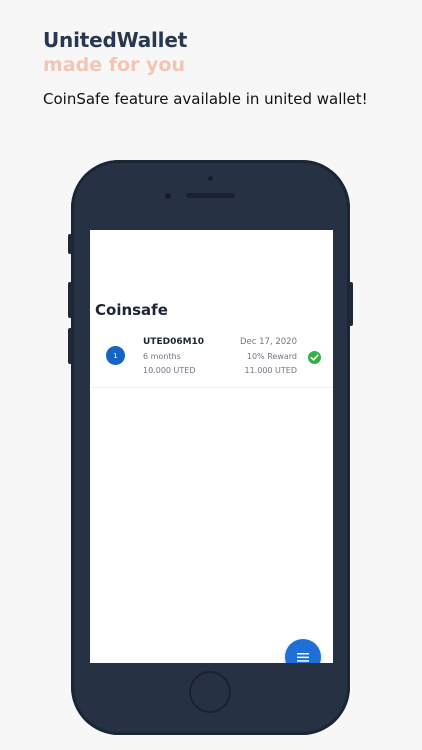 This screenshot has height=750, width=422. Describe the element at coordinates (314, 357) in the screenshot. I see `check-circle-icon` at that location.